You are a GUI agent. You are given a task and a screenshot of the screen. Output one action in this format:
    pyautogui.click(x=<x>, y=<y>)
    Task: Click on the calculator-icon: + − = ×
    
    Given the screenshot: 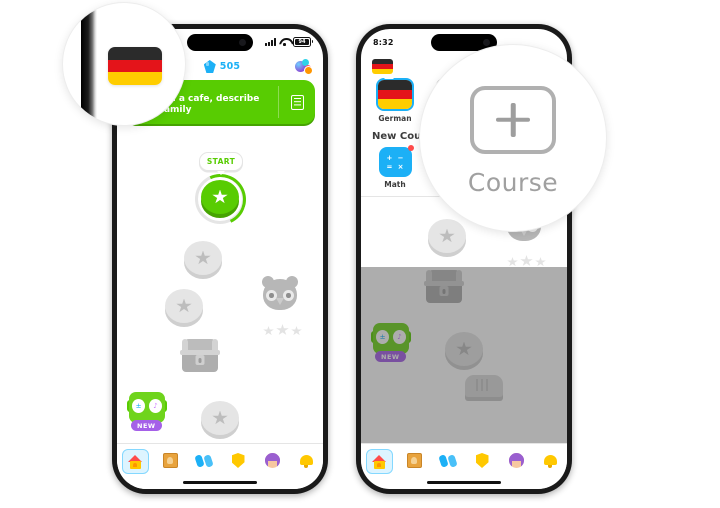 What is the action you would take?
    pyautogui.click(x=396, y=160)
    